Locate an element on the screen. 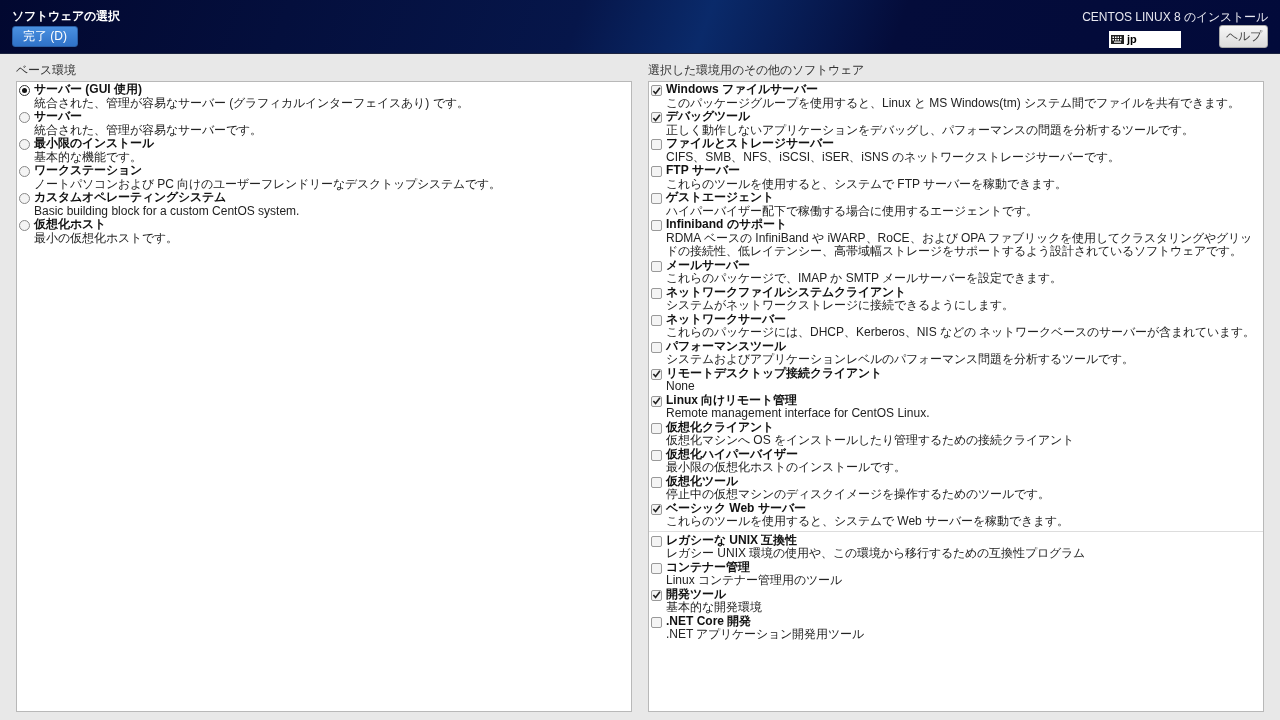  option-name: サーバー is located at coordinates (58, 117).